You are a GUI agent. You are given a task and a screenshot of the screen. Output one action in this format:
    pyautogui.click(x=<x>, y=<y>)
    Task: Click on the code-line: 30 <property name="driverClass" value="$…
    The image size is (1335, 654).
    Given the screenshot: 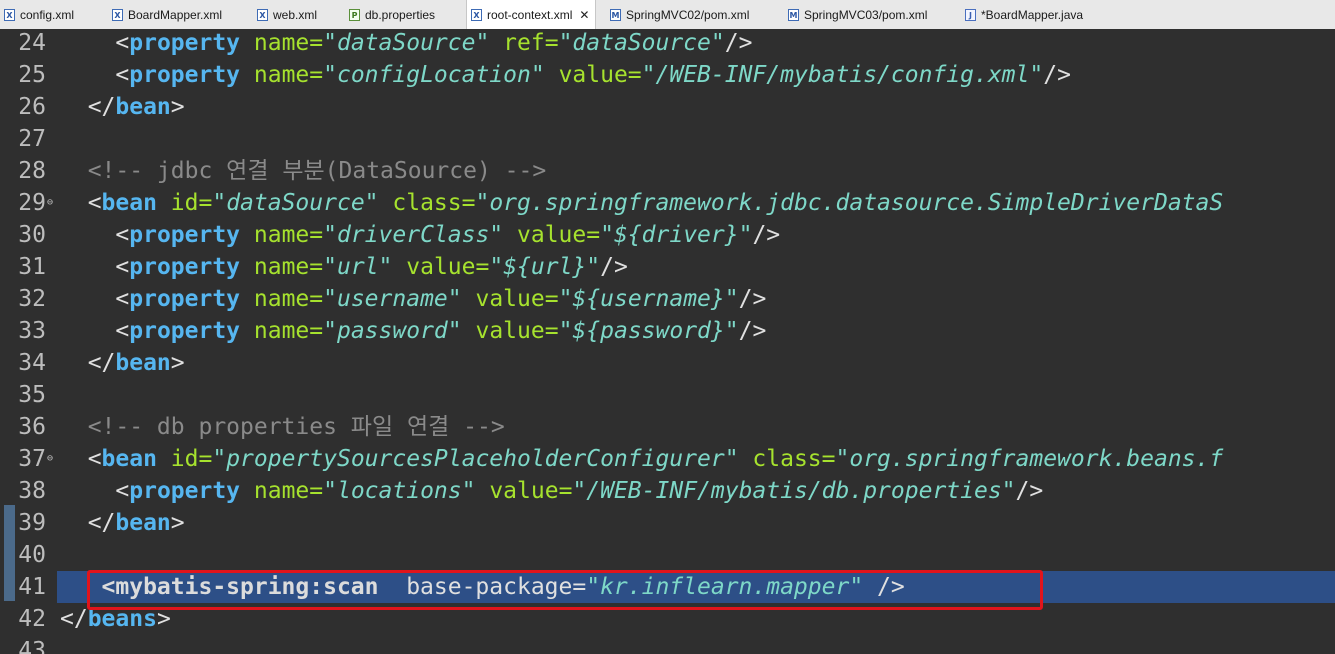 What is the action you would take?
    pyautogui.click(x=667, y=235)
    